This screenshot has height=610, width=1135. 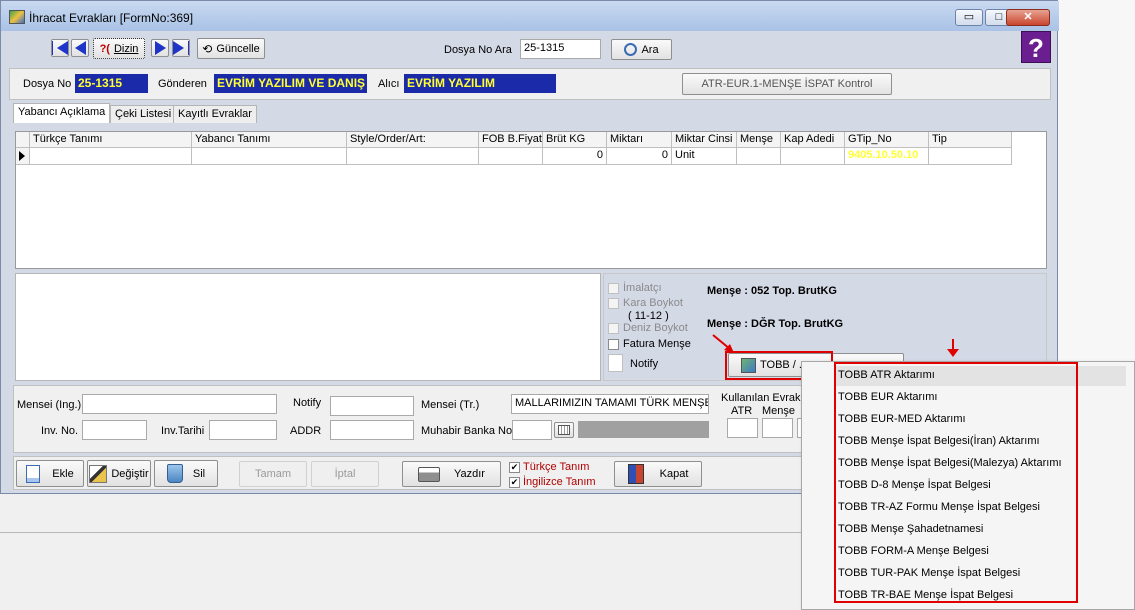 I want to click on gonderen-value: EVRİM YAZILIM VE DANIŞ, so click(x=290, y=83).